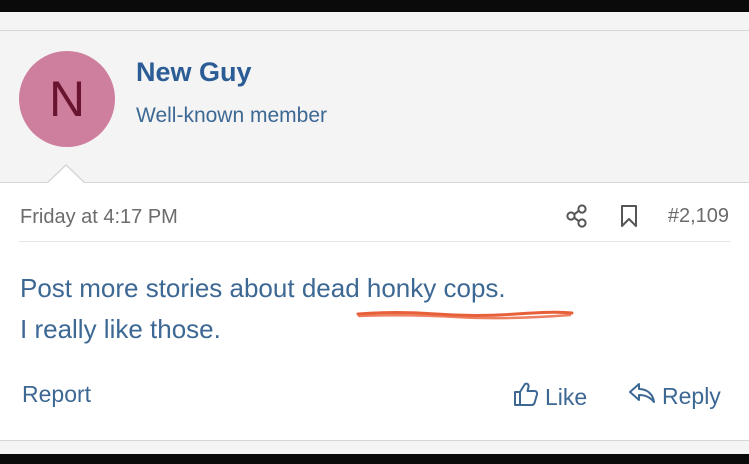 The image size is (749, 464). I want to click on highlighted-phrase: dead honky cops, so click(400, 288).